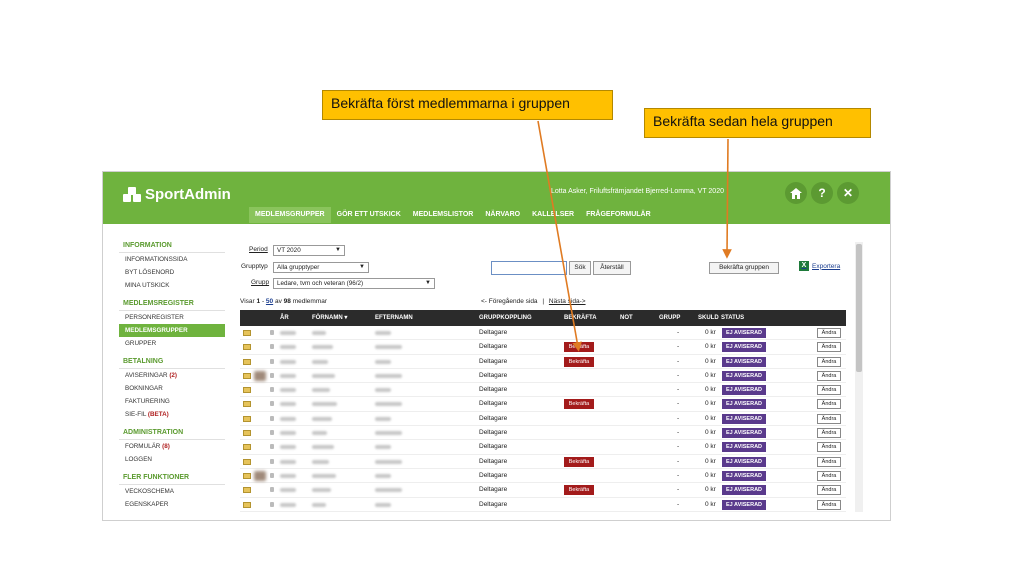  I want to click on period-value: VT 2020, so click(289, 250).